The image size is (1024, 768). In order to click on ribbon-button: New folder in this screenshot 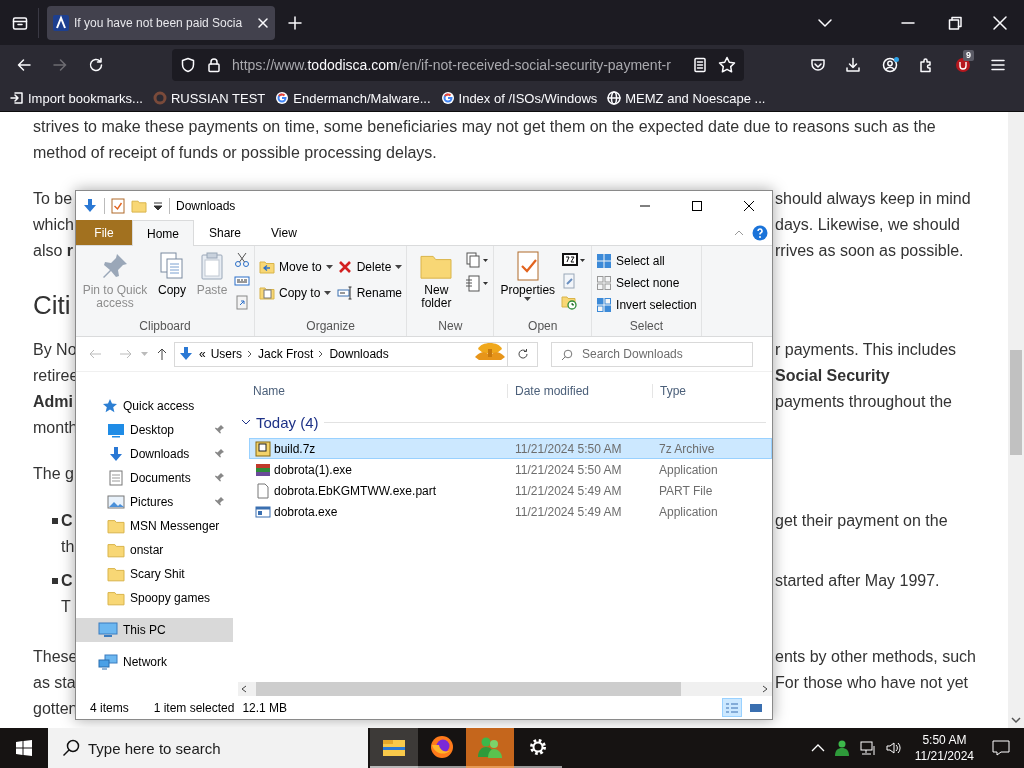, I will do `click(436, 280)`.